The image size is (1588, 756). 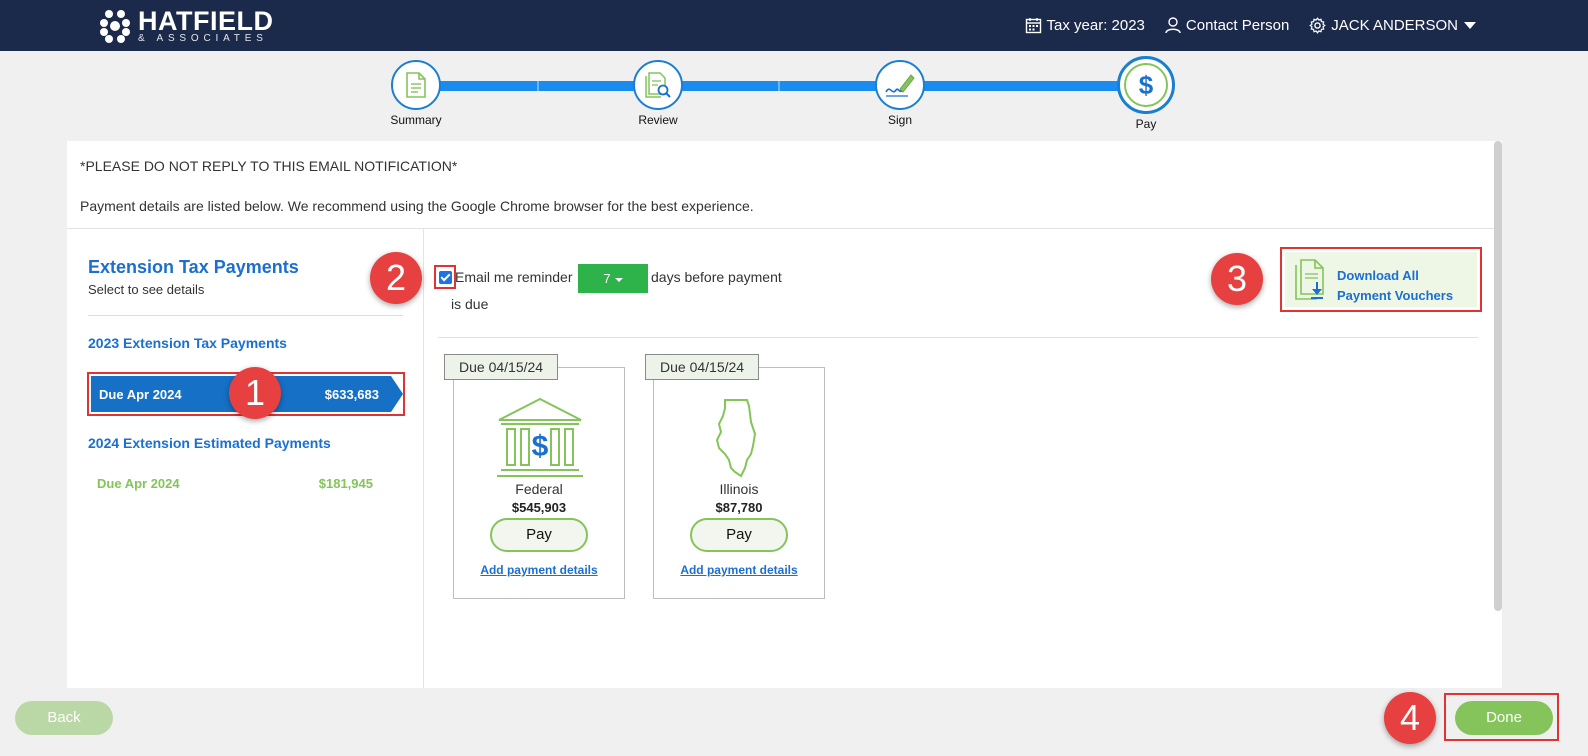 I want to click on reminder-text-after-2: is due, so click(x=470, y=304).